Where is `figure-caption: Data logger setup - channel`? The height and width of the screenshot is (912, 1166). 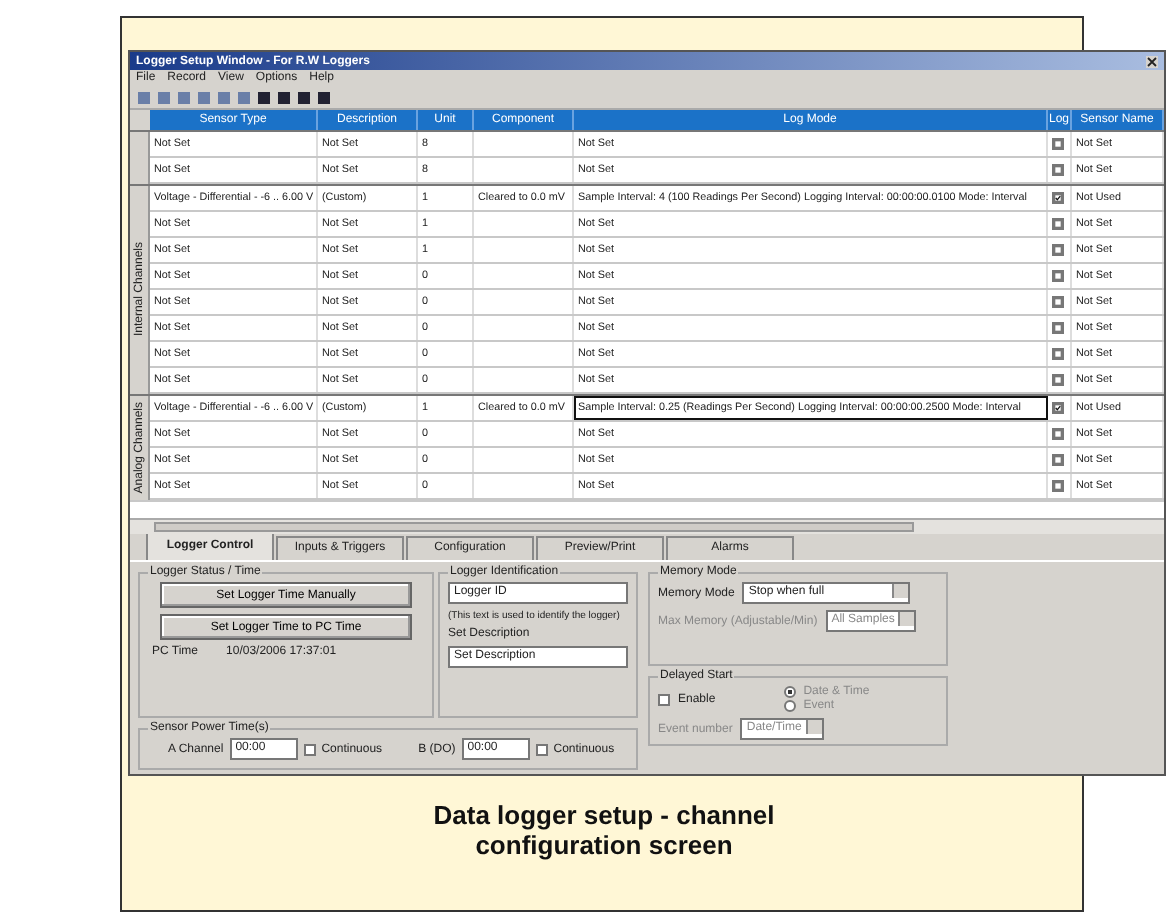
figure-caption: Data logger setup - channel is located at coordinates (604, 815).